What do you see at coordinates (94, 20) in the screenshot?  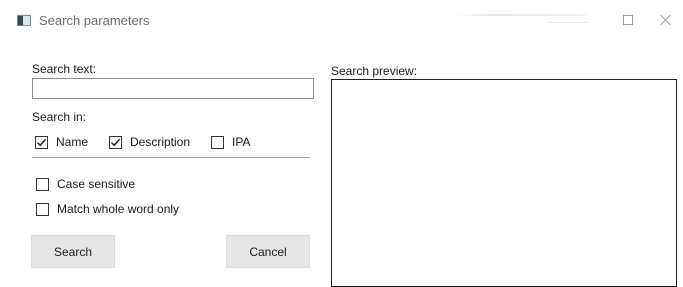 I see `window-title: Search parameters` at bounding box center [94, 20].